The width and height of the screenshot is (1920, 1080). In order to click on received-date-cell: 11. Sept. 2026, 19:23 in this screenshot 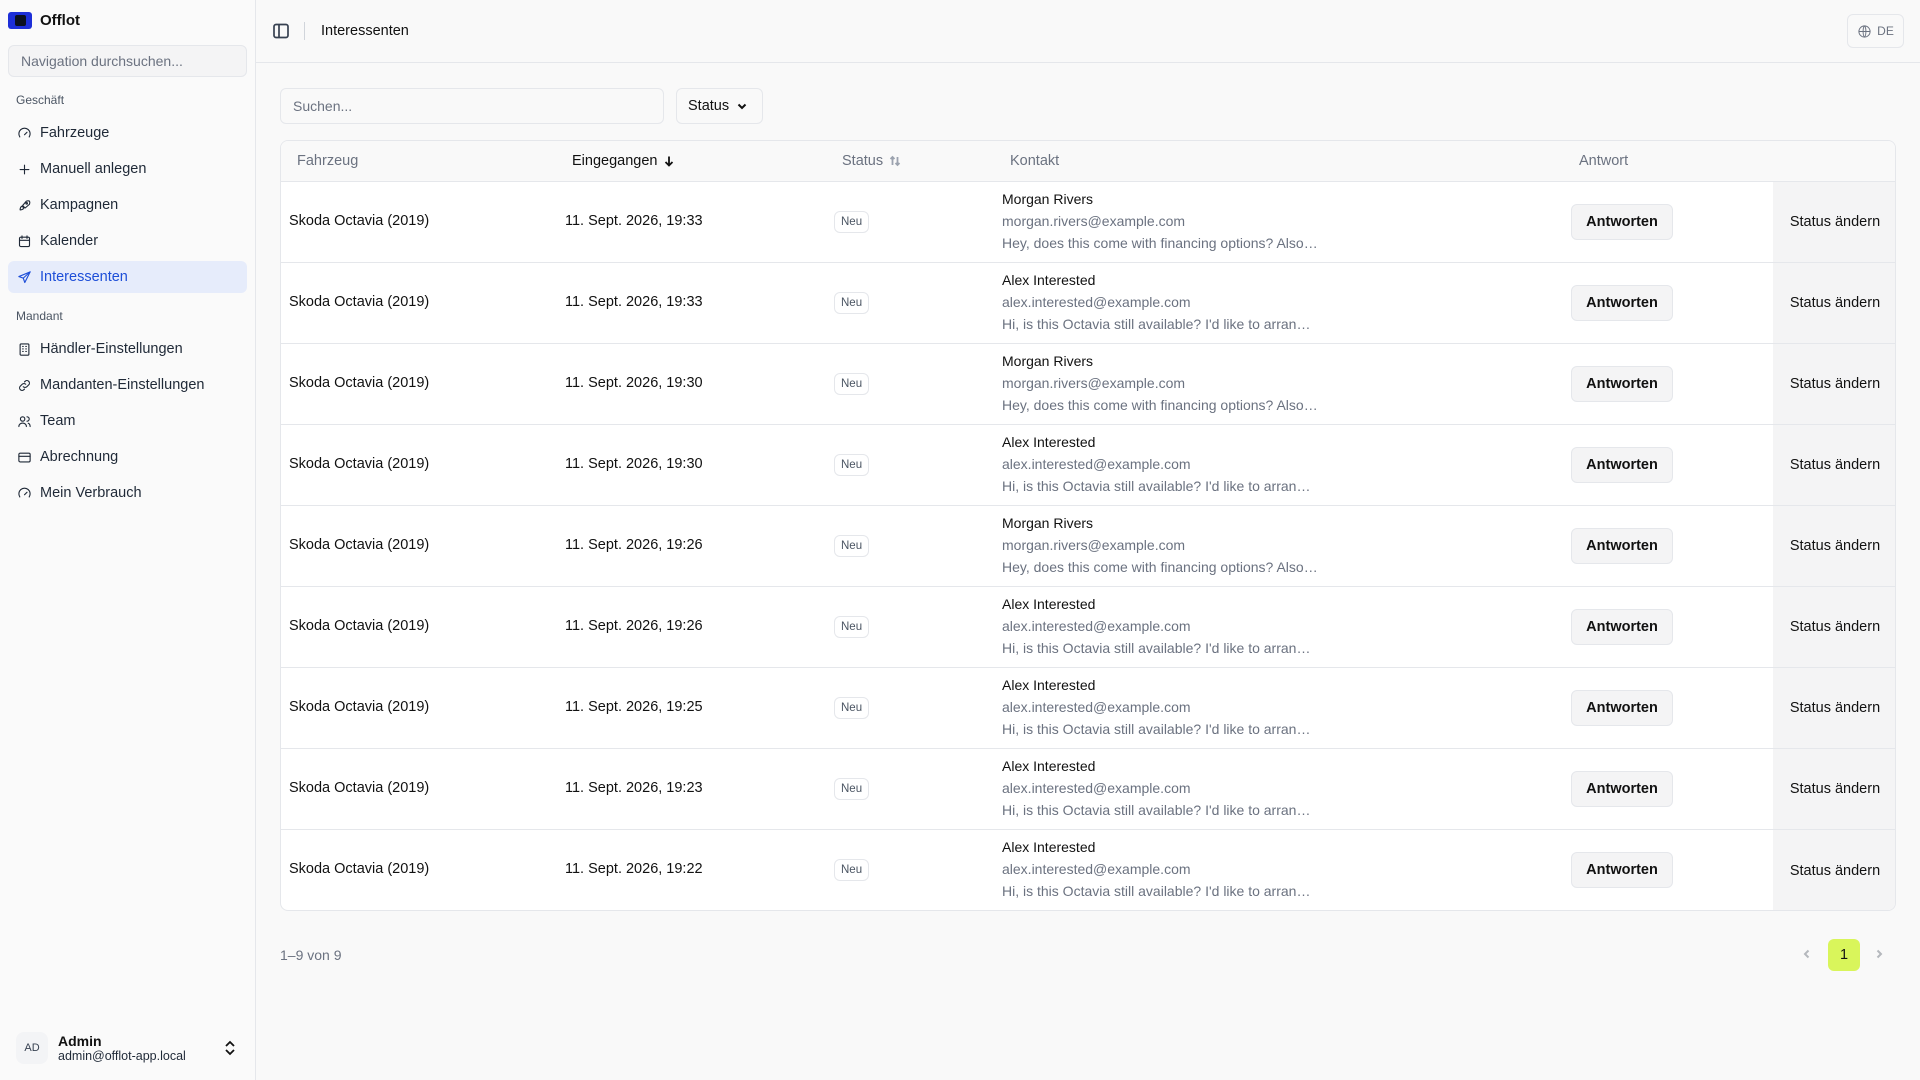, I will do `click(634, 788)`.